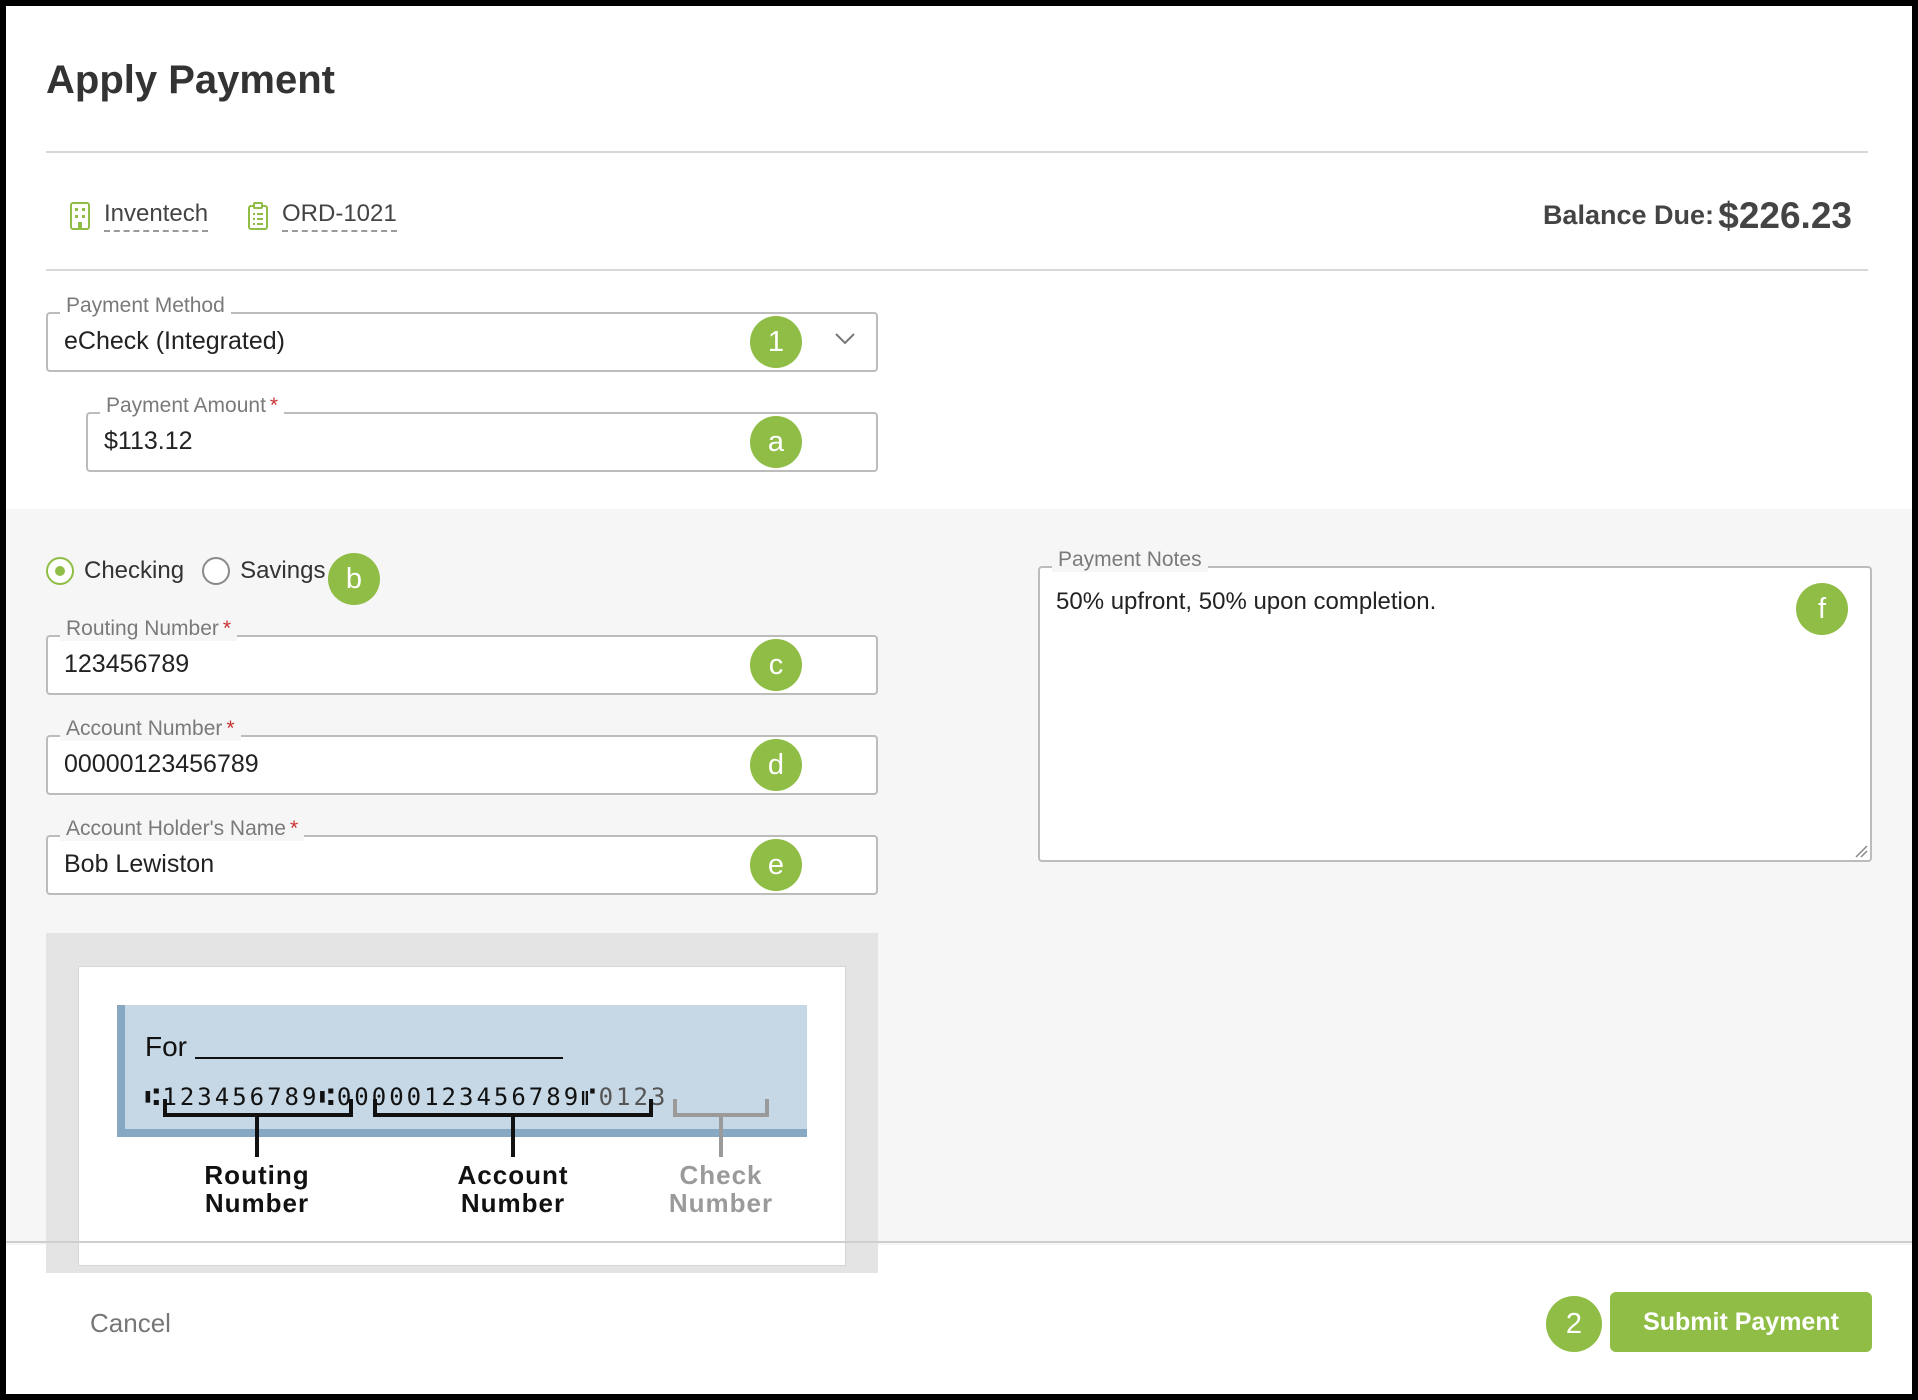 Image resolution: width=1918 pixels, height=1400 pixels. I want to click on payment-notes-label: Payment Notes, so click(1130, 560).